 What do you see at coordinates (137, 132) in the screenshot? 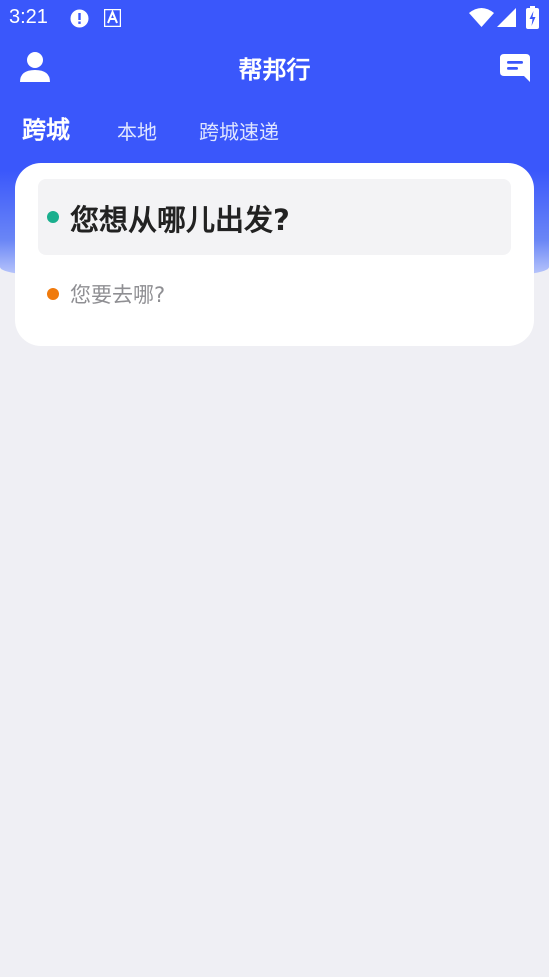
I see `tab-local: 本地` at bounding box center [137, 132].